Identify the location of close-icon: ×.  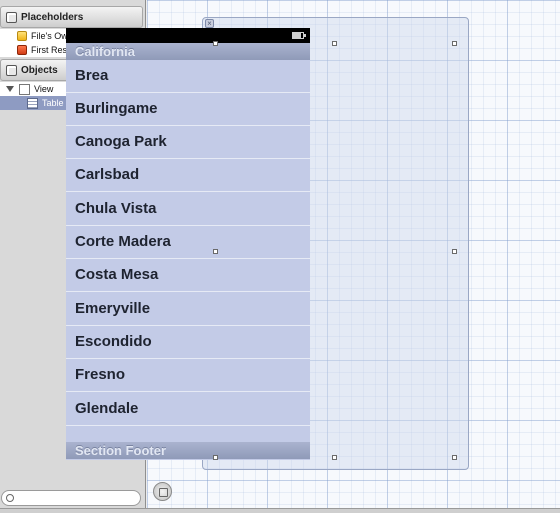
(209, 23).